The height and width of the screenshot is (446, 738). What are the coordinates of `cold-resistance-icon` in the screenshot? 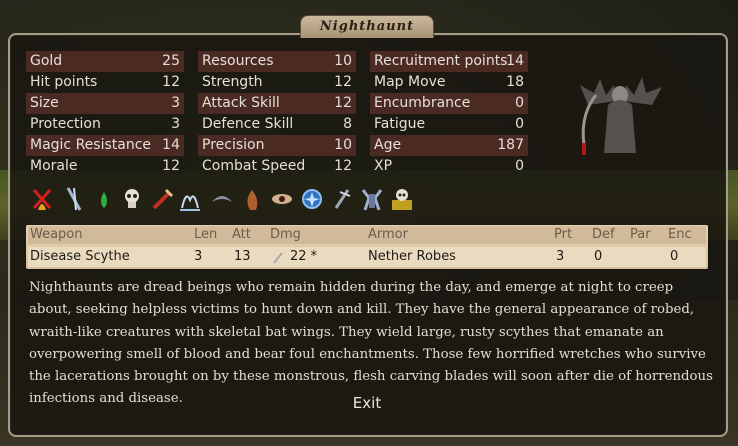 It's located at (342, 199).